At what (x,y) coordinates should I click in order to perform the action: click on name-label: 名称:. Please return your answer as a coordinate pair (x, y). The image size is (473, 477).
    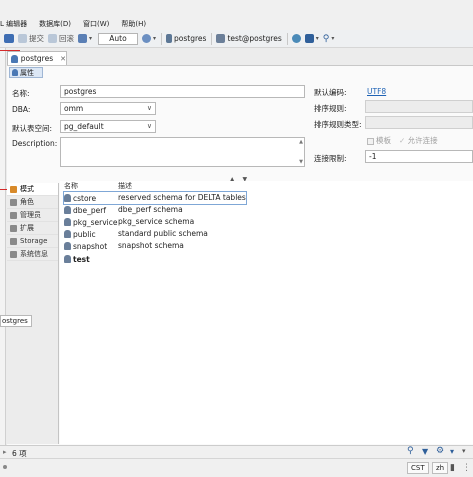
    Looking at the image, I should click on (21, 93).